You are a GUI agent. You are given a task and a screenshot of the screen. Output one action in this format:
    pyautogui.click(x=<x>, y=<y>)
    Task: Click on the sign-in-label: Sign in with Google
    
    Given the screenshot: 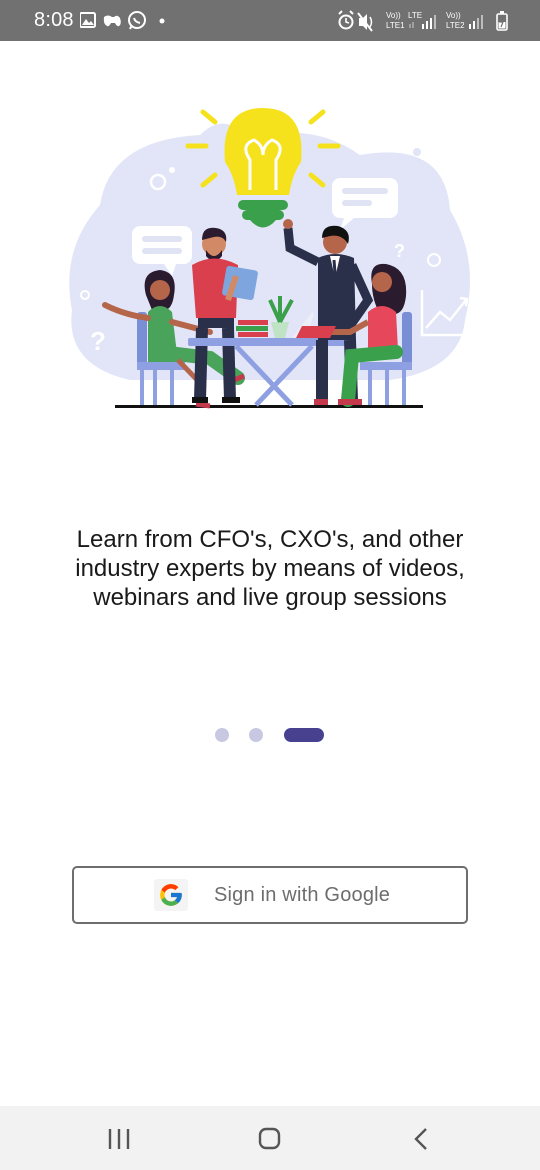 What is the action you would take?
    pyautogui.click(x=302, y=895)
    